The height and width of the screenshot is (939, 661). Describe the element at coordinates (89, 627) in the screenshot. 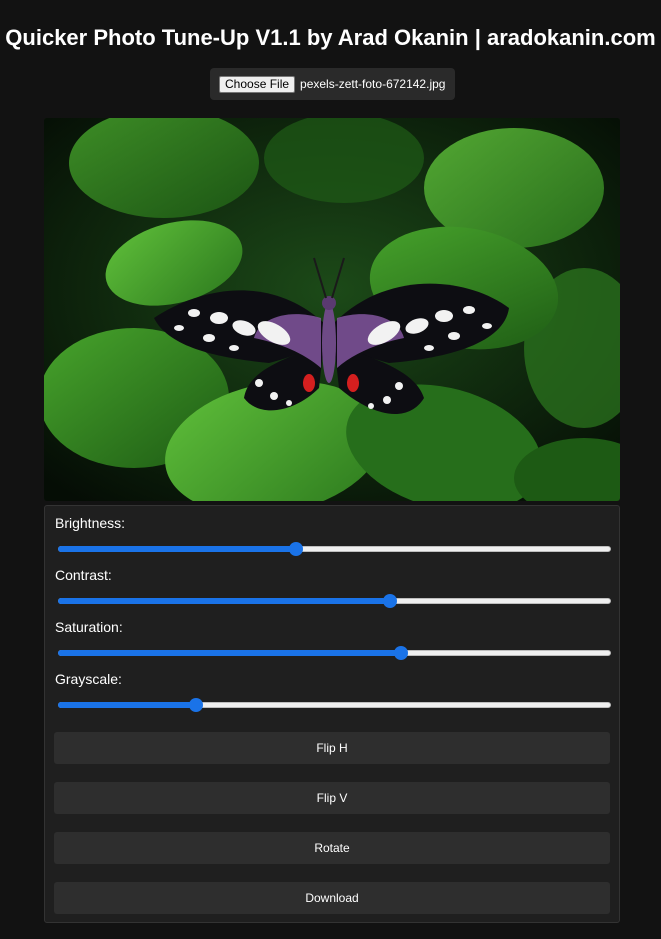

I see `saturation-label: Saturation:` at that location.